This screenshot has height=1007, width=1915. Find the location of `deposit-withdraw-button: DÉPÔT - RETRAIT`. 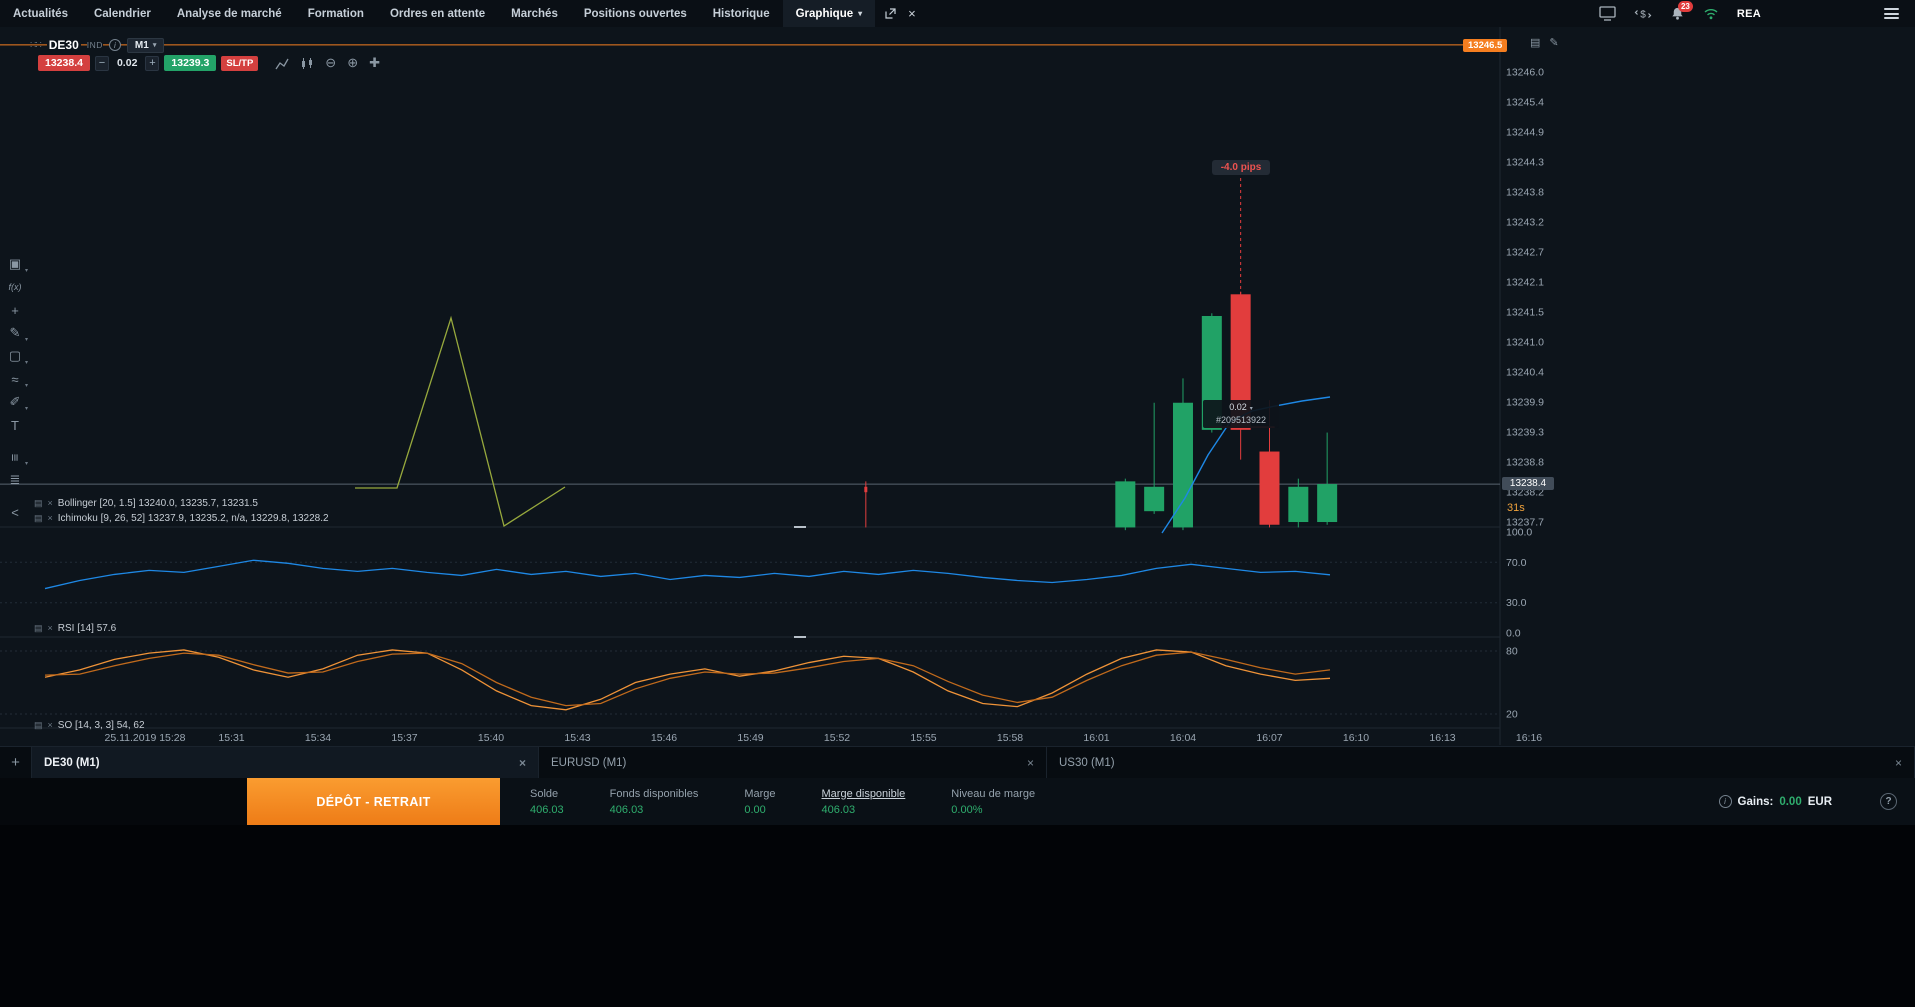

deposit-withdraw-button: DÉPÔT - RETRAIT is located at coordinates (373, 801).